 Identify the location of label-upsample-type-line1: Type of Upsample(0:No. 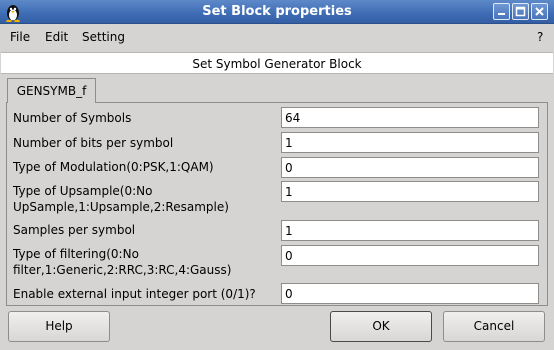
(83, 191).